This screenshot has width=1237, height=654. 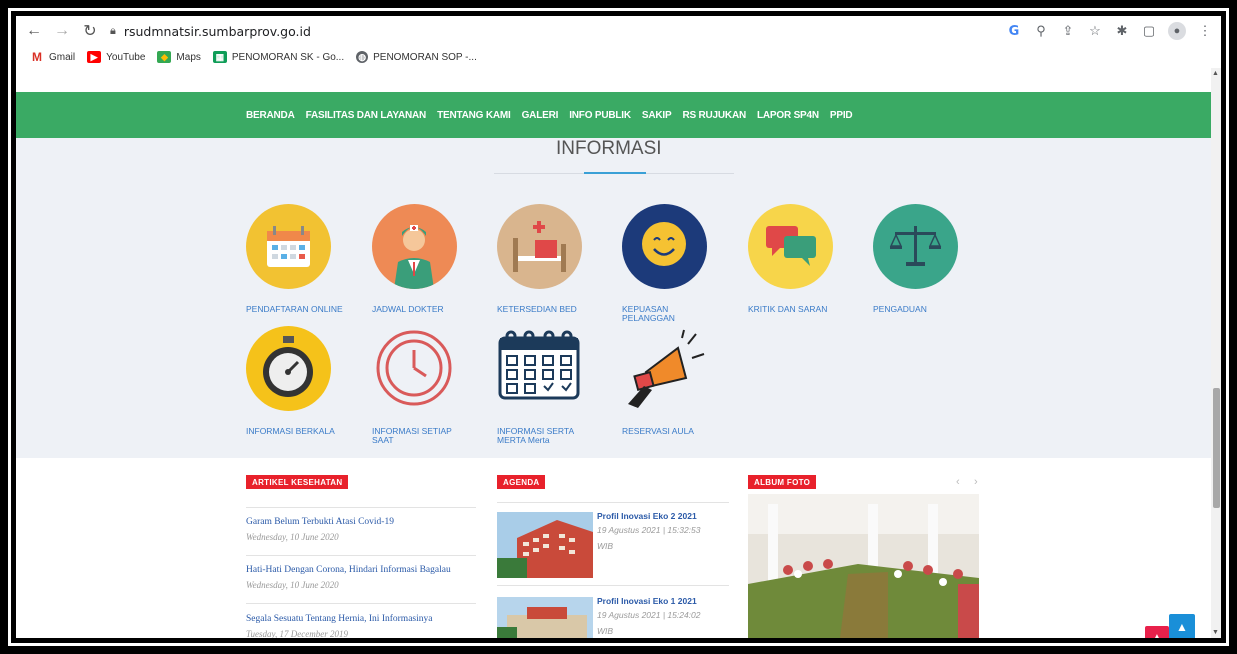 I want to click on tile-pendaftaran-online: PENDAFTARAN ONLINE, so click(x=296, y=259).